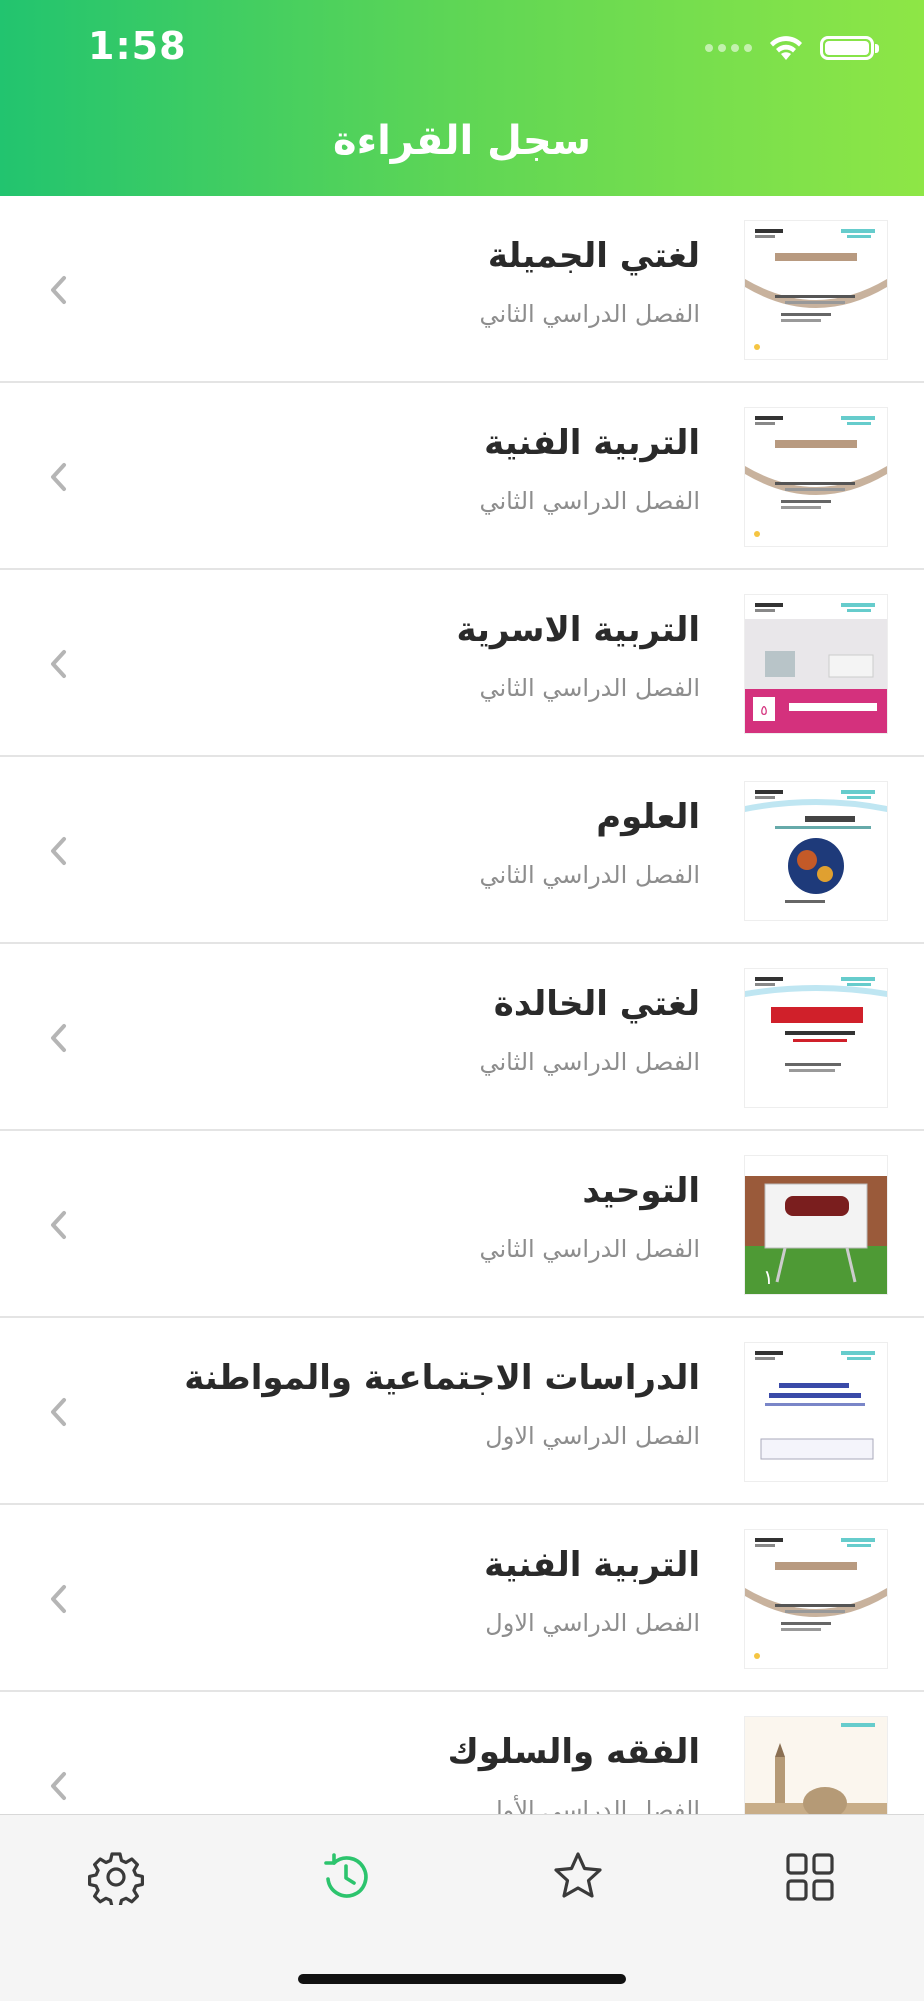  Describe the element at coordinates (596, 1004) in the screenshot. I see `book-title: لغتي الخالدة` at that location.